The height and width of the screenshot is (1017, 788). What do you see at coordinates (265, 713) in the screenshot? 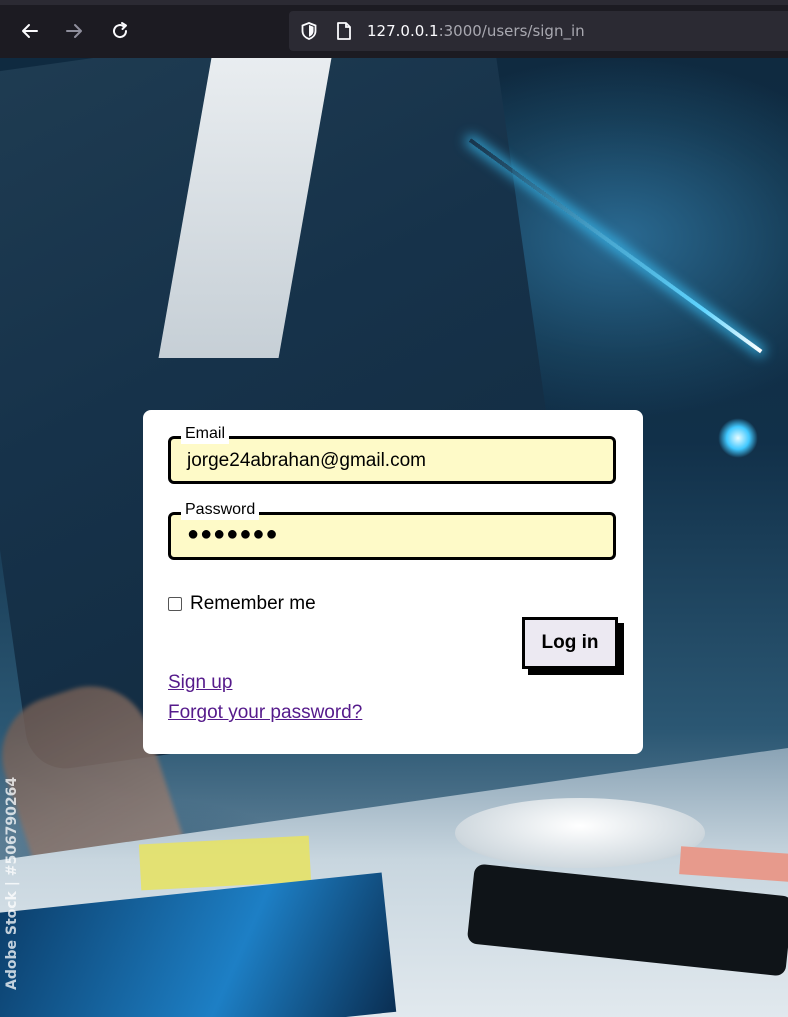
I see `forgot-password-link: Forgot your password?` at bounding box center [265, 713].